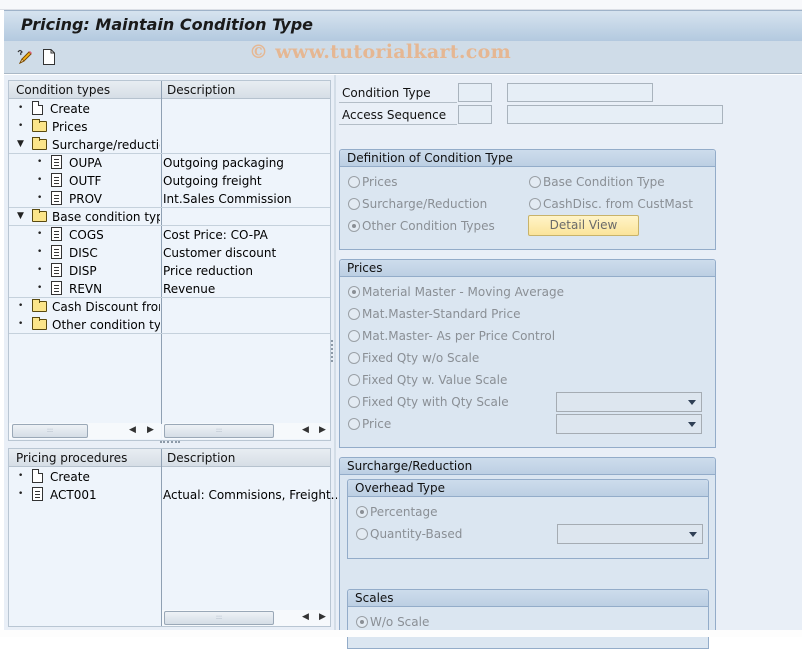 The height and width of the screenshot is (649, 802). Describe the element at coordinates (169, 181) in the screenshot. I see `tree-row: • OUTF Outgoing freight` at that location.